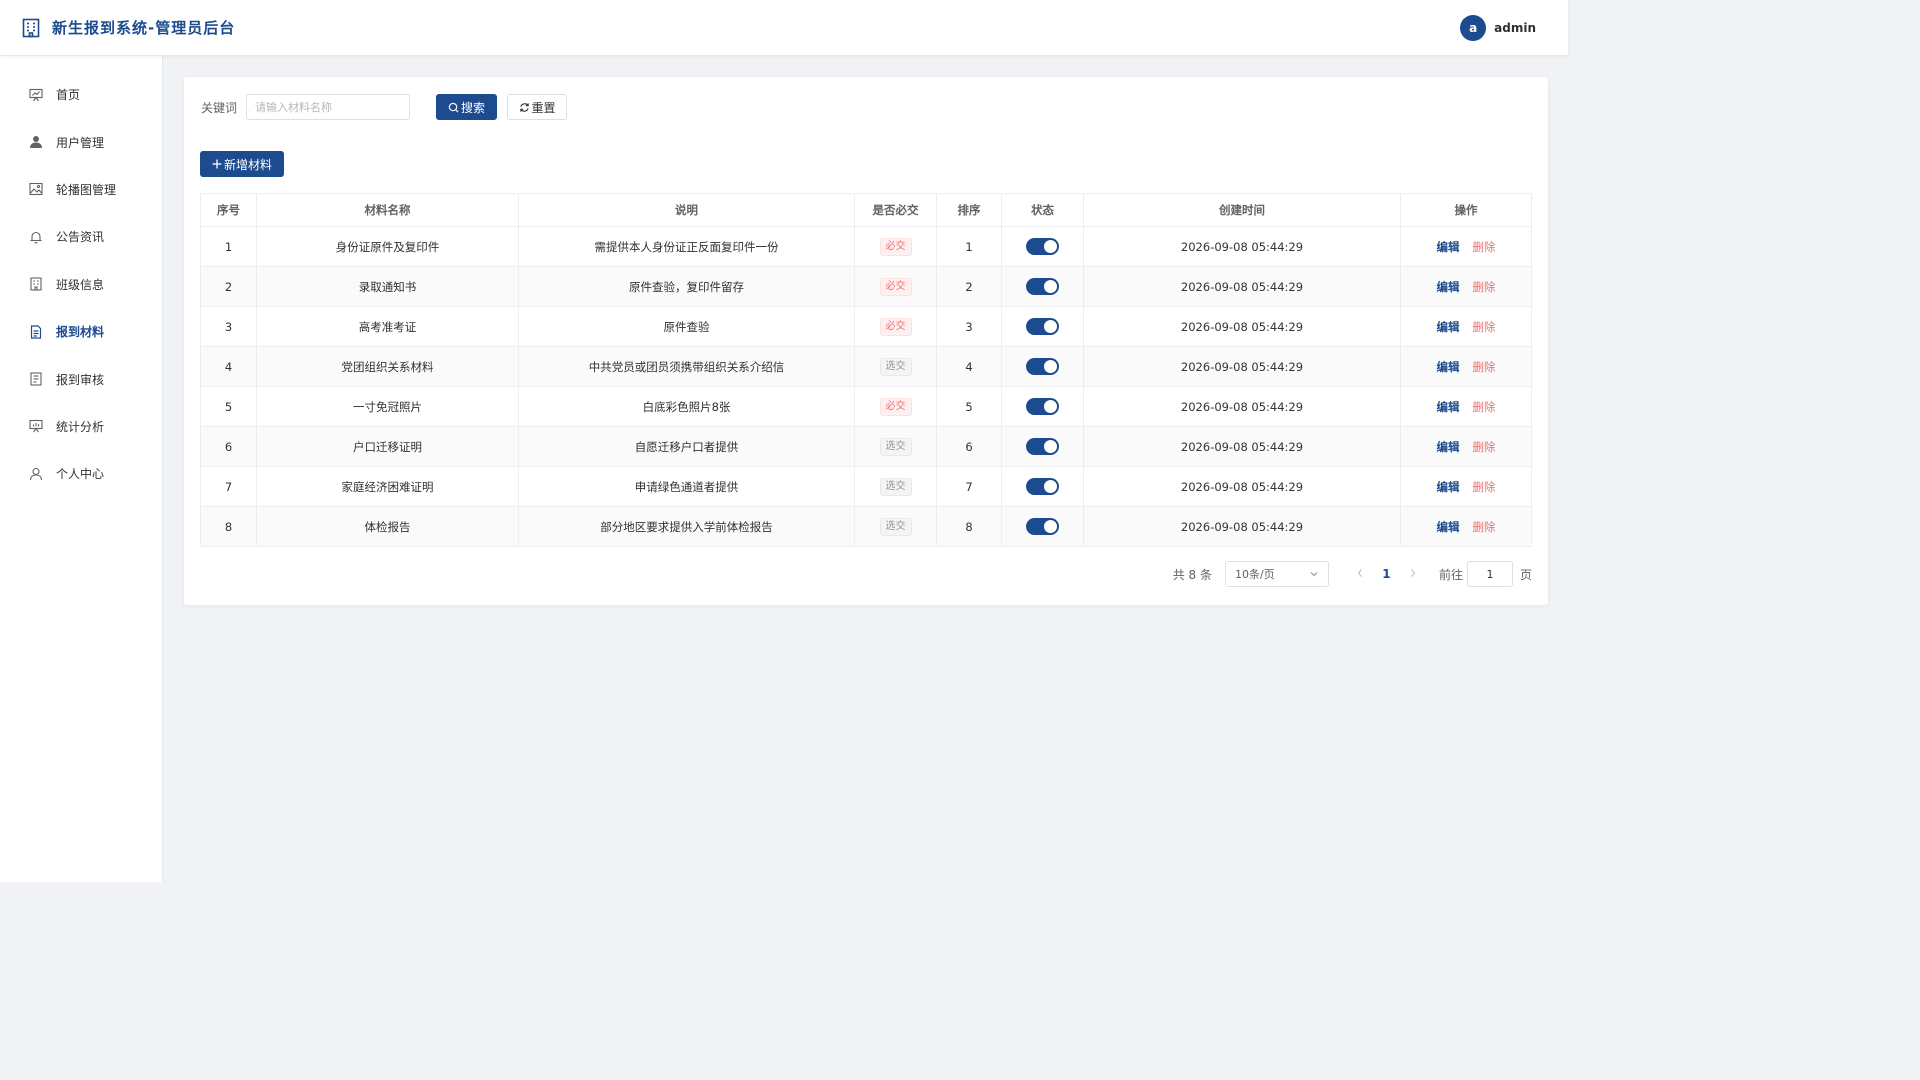  What do you see at coordinates (228, 210) in the screenshot?
I see `col-header-index: 序号` at bounding box center [228, 210].